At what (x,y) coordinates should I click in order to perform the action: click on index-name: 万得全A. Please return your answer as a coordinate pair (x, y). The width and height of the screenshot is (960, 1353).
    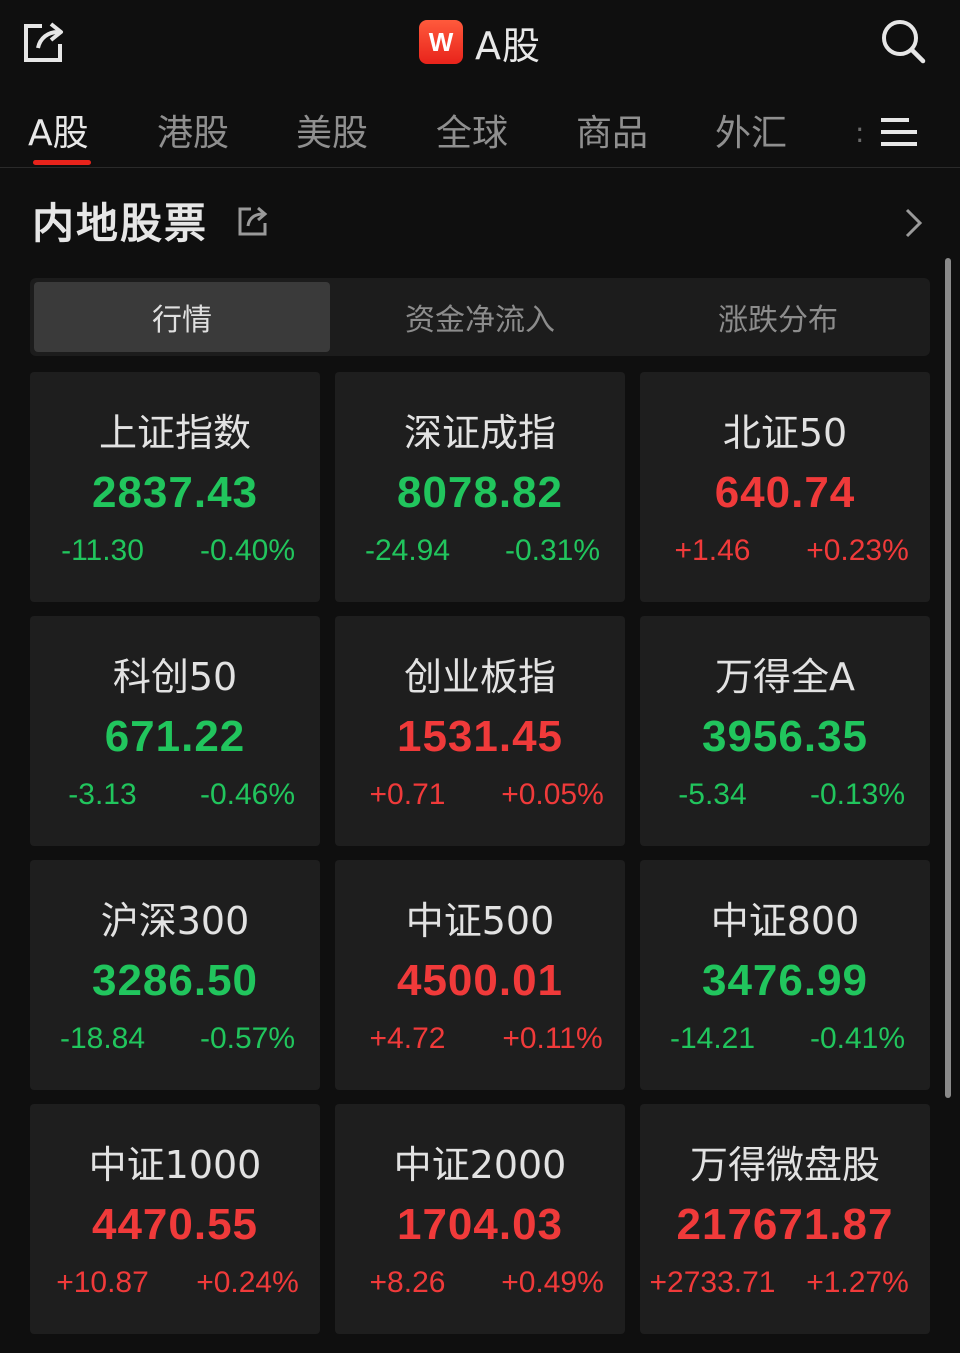
    Looking at the image, I should click on (785, 677).